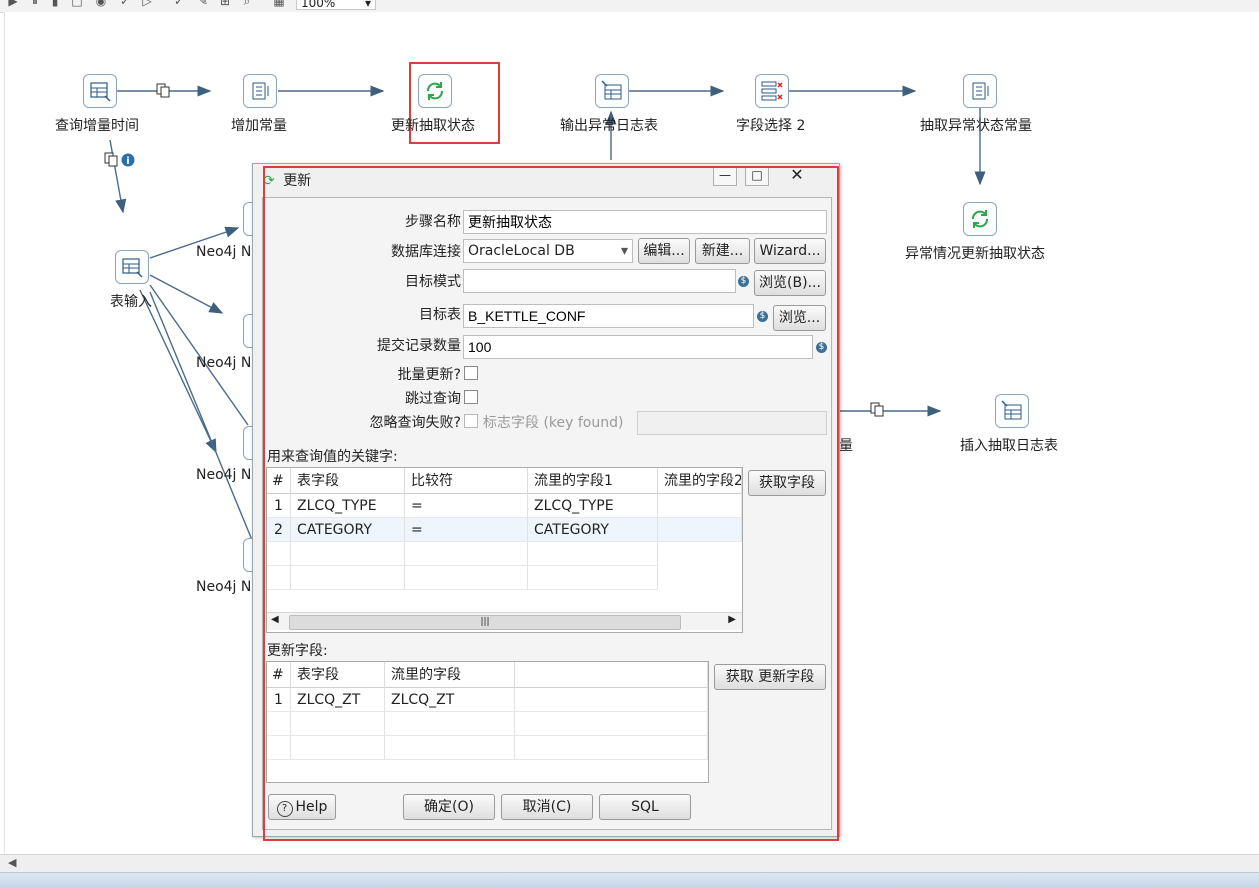  I want to click on step-label: 字段选择 2, so click(771, 126).